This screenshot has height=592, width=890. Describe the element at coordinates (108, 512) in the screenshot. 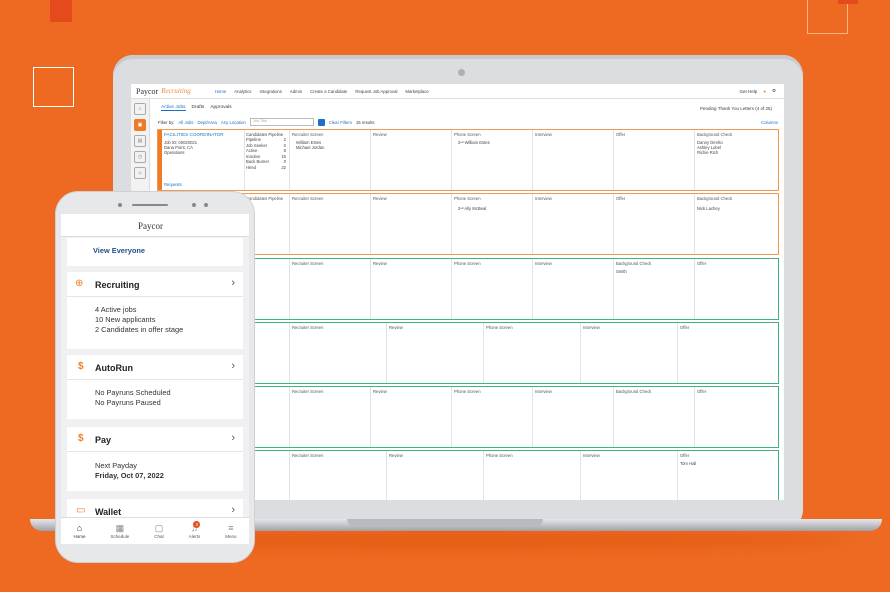

I see `wallet-title: Wallet` at that location.